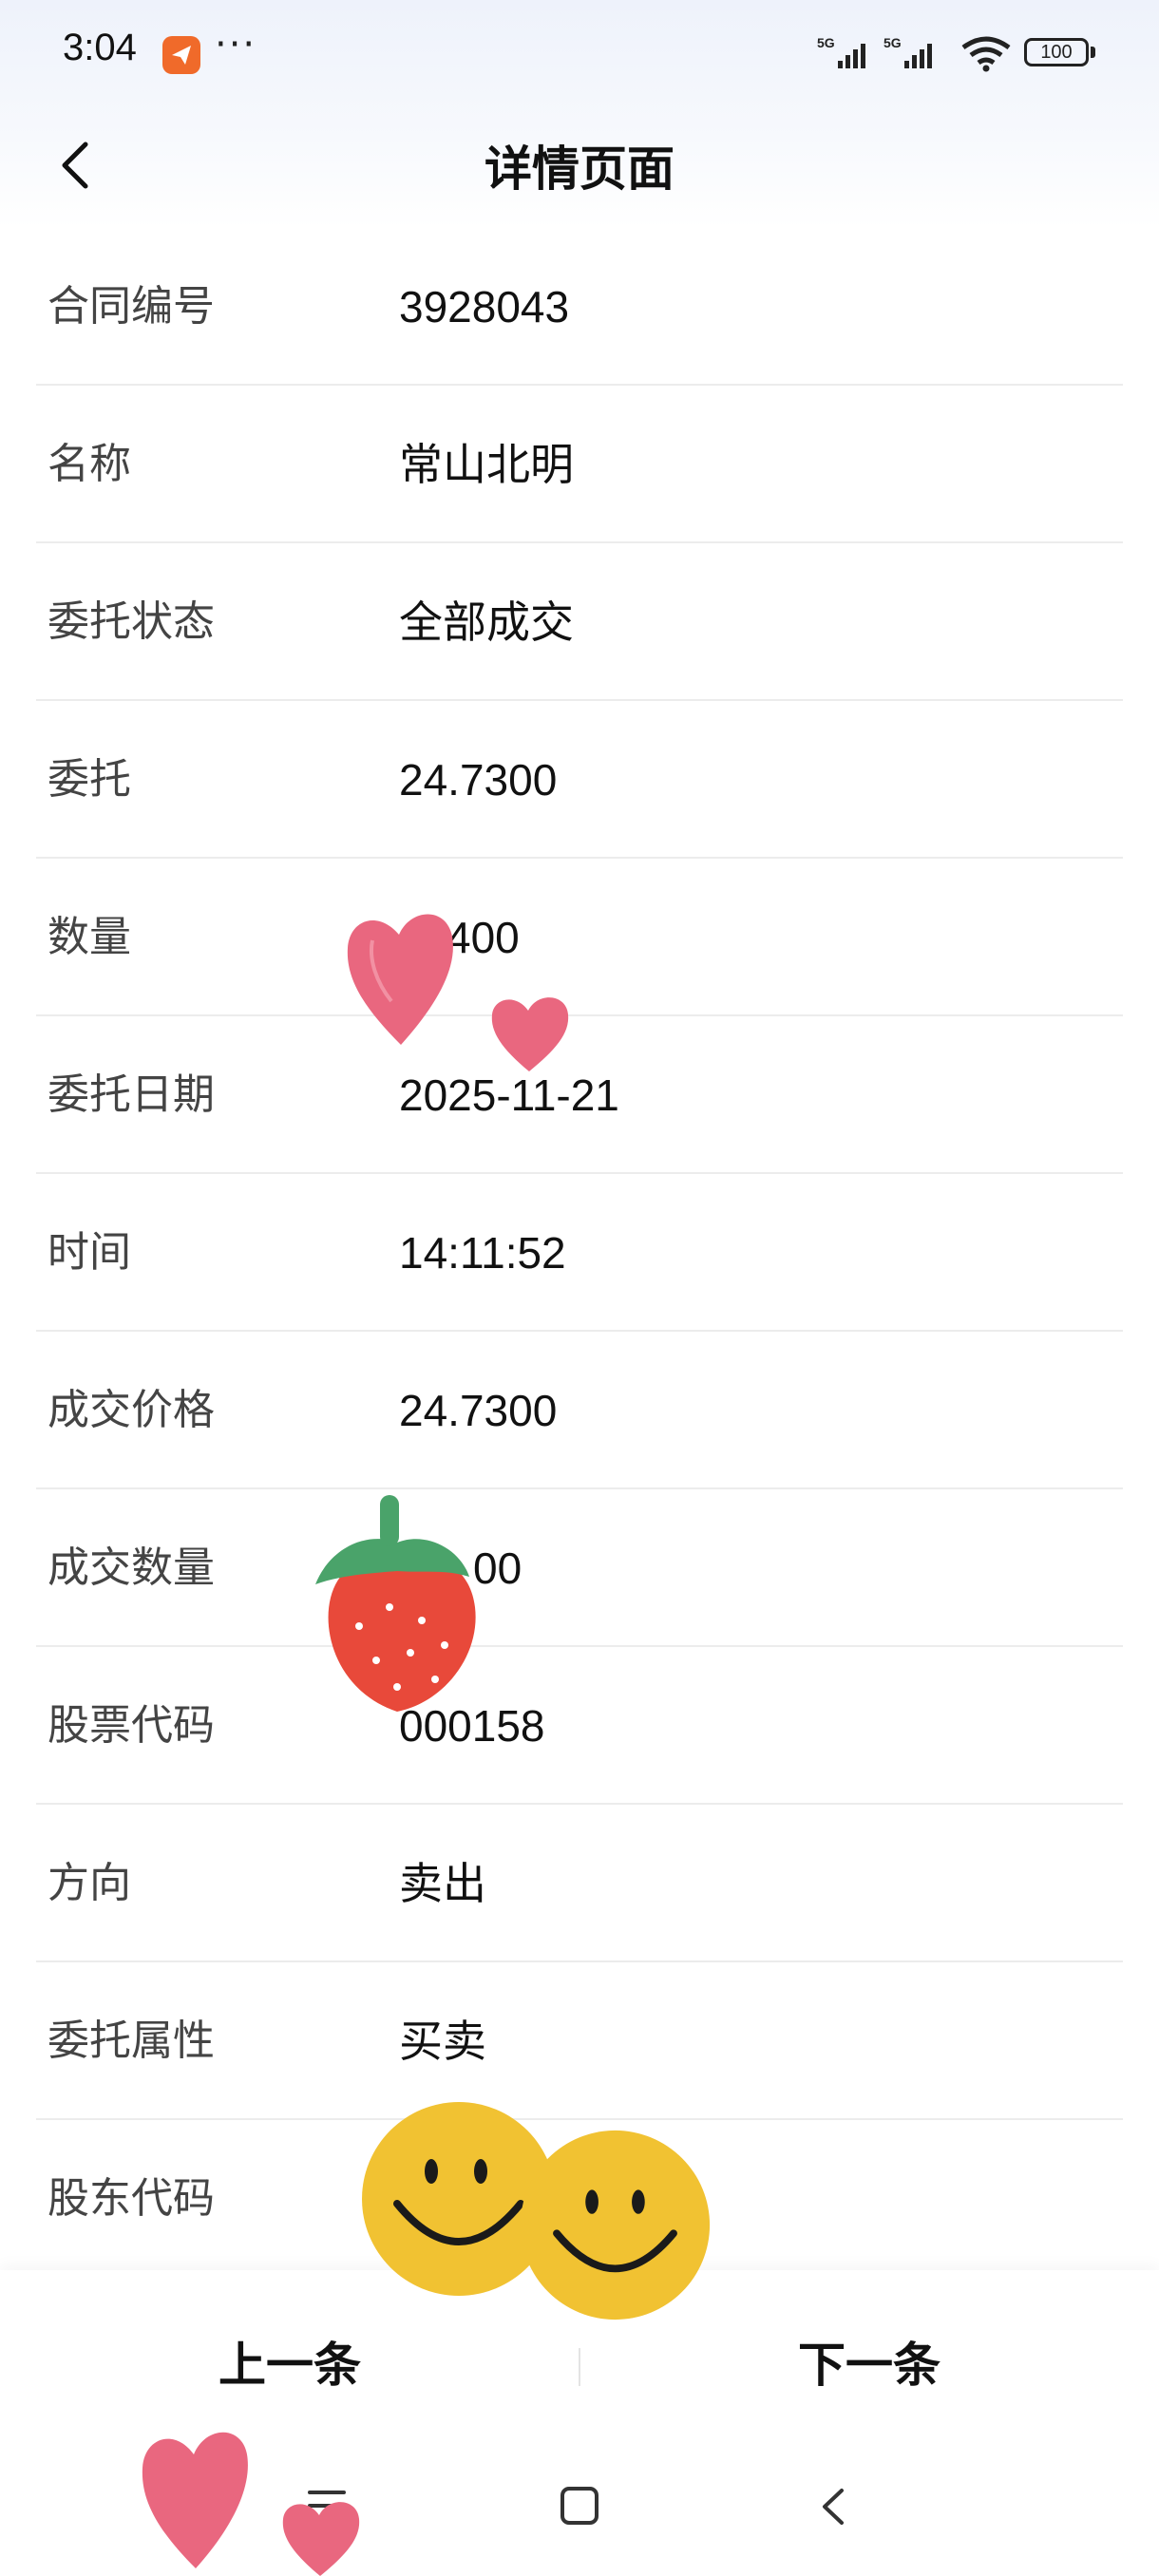 This screenshot has height=2576, width=1159. I want to click on detail-row-order-price: 委托 24.7300, so click(579, 780).